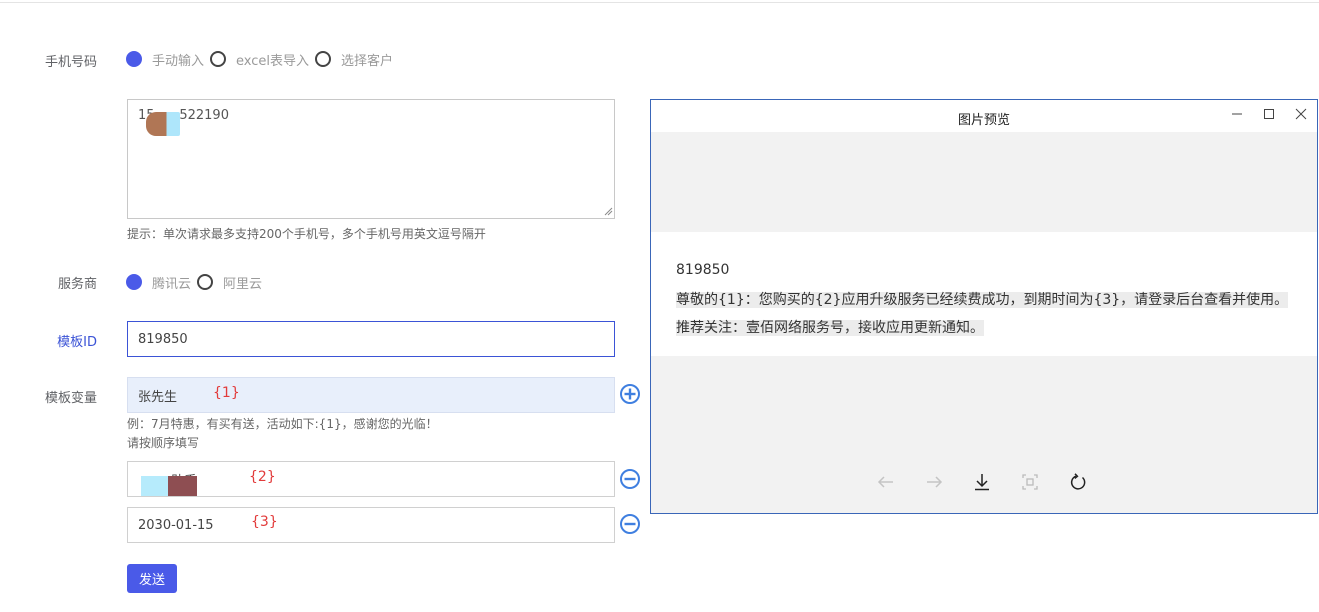  What do you see at coordinates (152, 578) in the screenshot?
I see `send-button: 发送` at bounding box center [152, 578].